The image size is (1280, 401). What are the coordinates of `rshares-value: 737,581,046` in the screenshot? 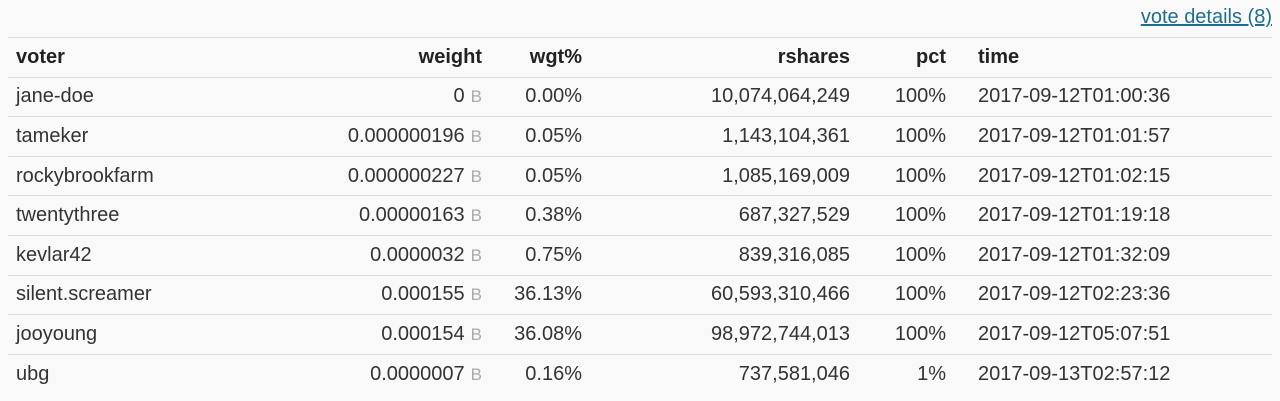 It's located at (724, 373).